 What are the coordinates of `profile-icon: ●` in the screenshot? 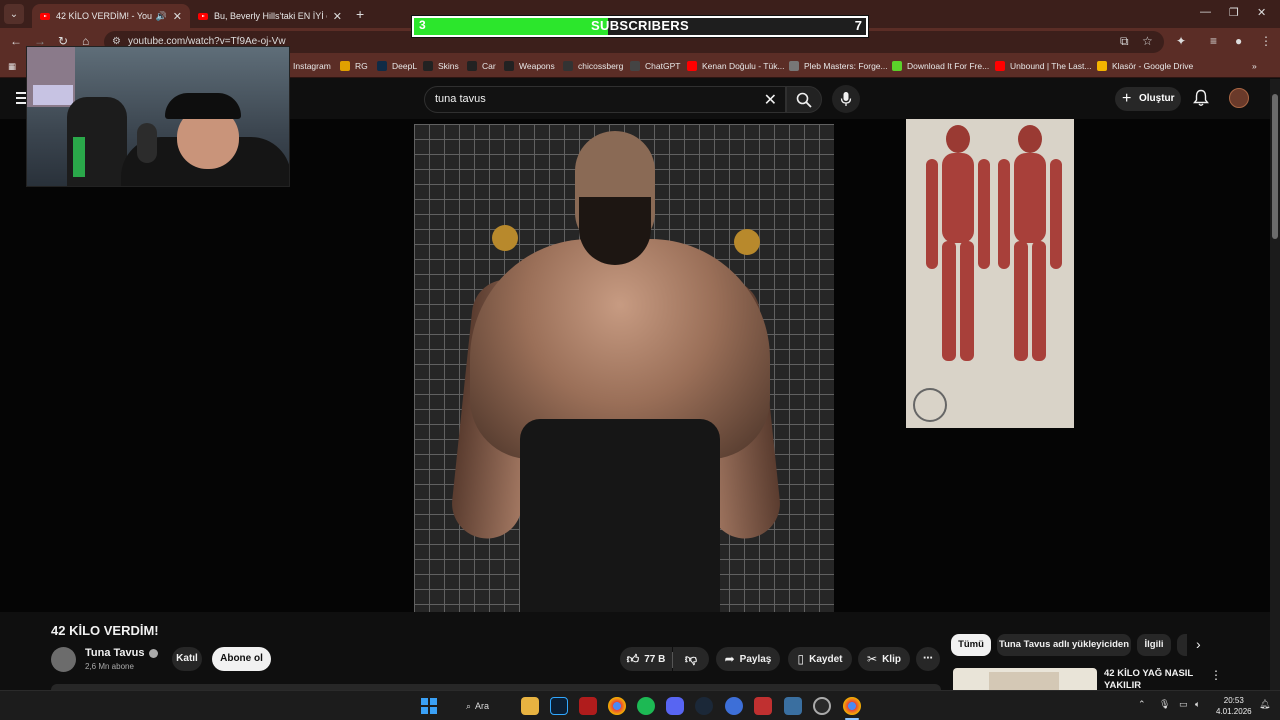 It's located at (1238, 41).